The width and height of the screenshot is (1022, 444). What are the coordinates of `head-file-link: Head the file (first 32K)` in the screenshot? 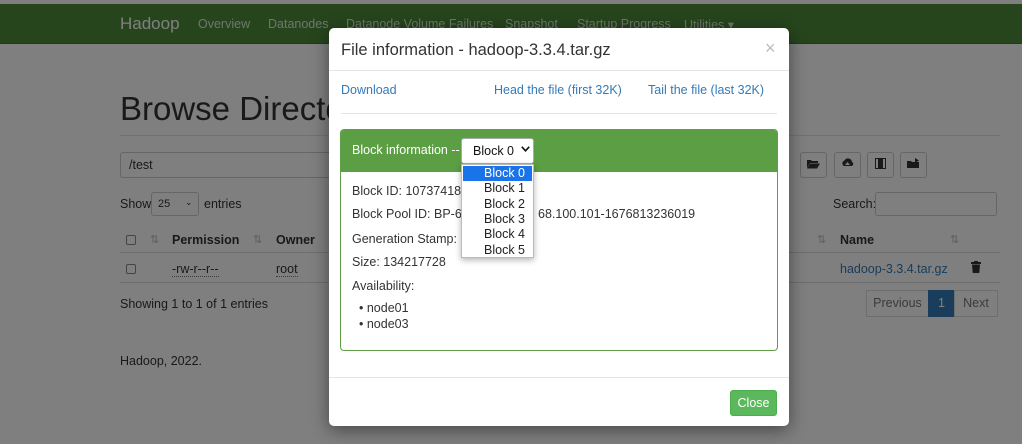 It's located at (558, 90).